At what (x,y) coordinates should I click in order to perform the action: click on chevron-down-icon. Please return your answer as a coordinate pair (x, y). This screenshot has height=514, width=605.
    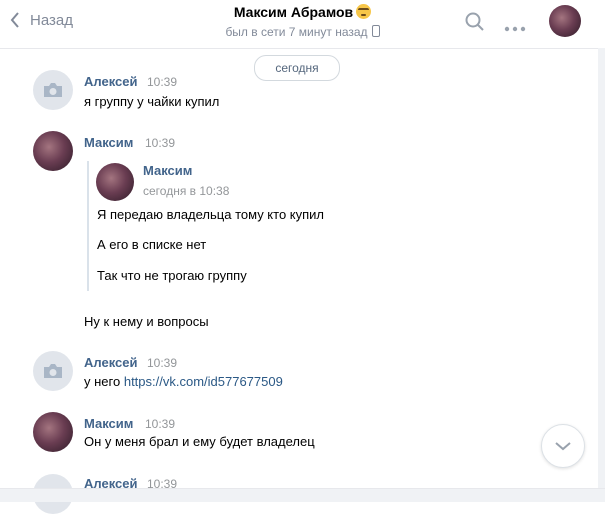
    Looking at the image, I should click on (563, 446).